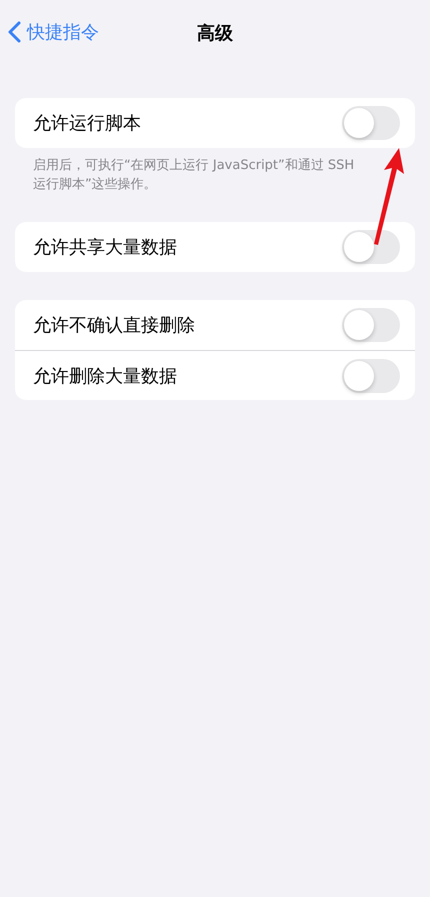  What do you see at coordinates (215, 33) in the screenshot?
I see `page-title: 高级` at bounding box center [215, 33].